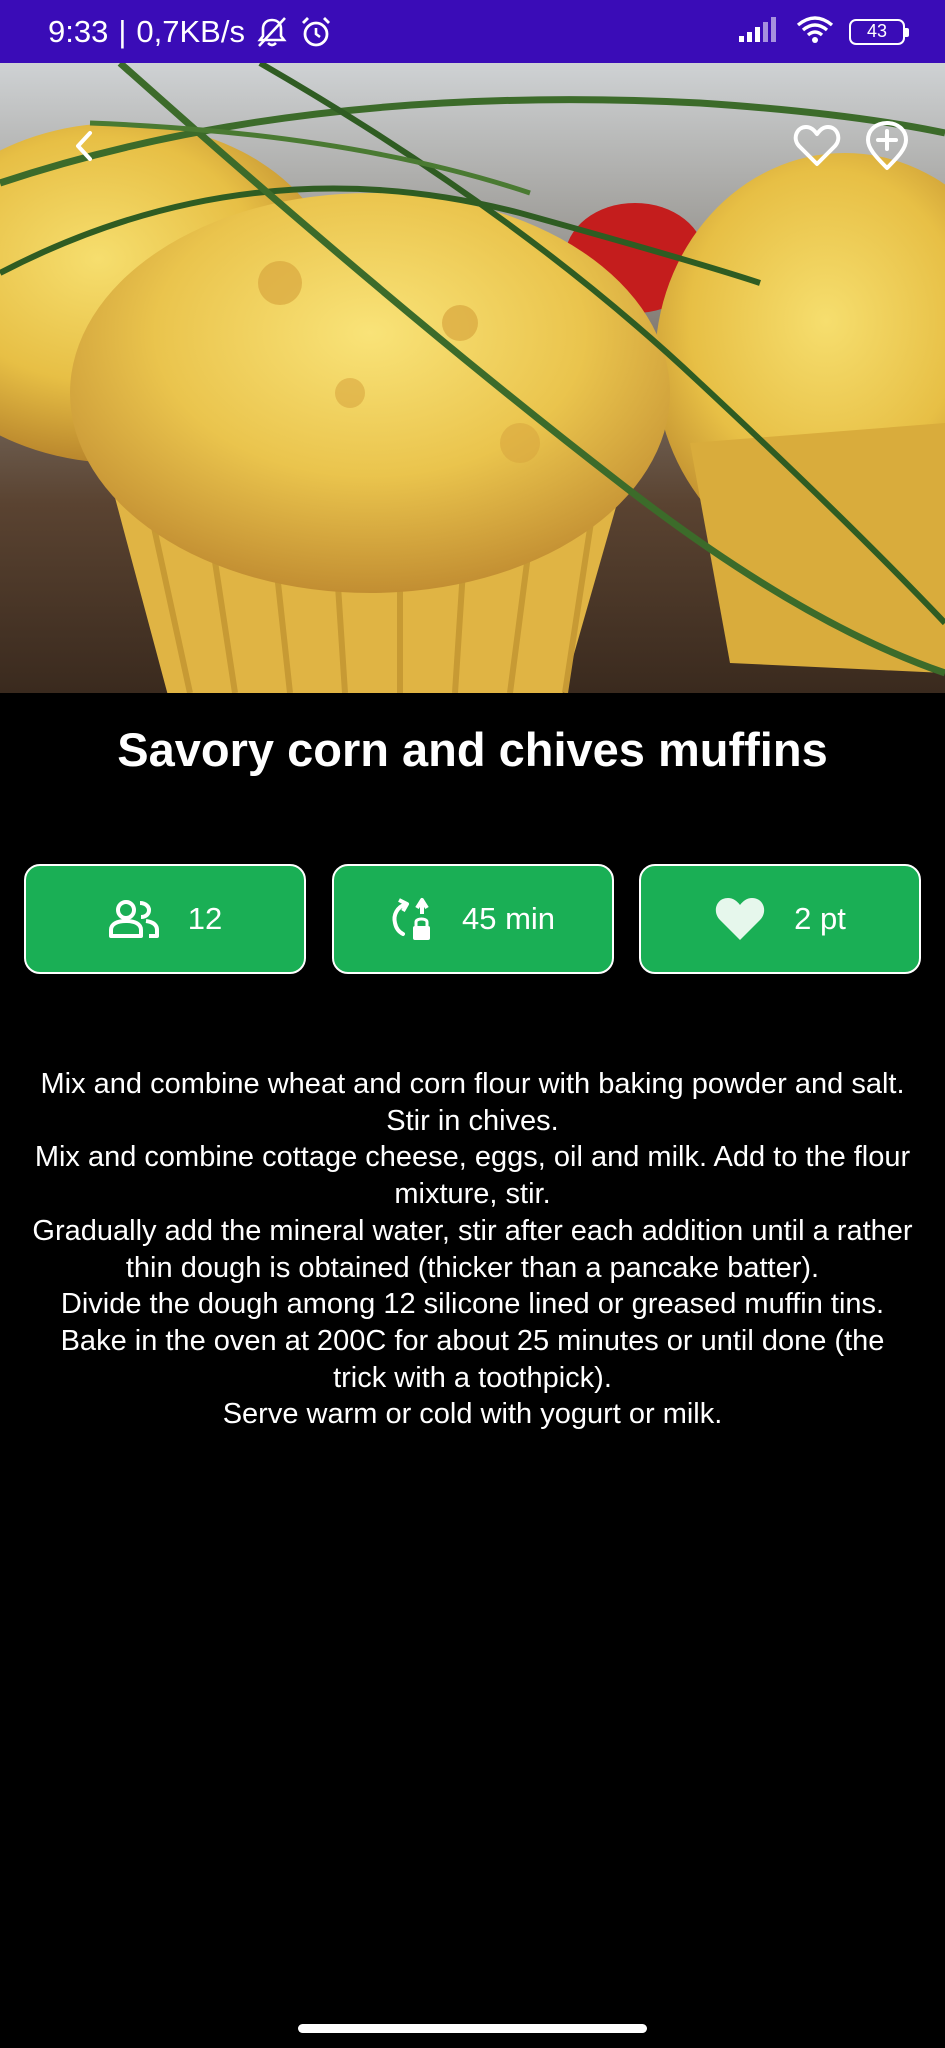 This screenshot has height=2048, width=945. What do you see at coordinates (165, 919) in the screenshot?
I see `servings-card: 12` at bounding box center [165, 919].